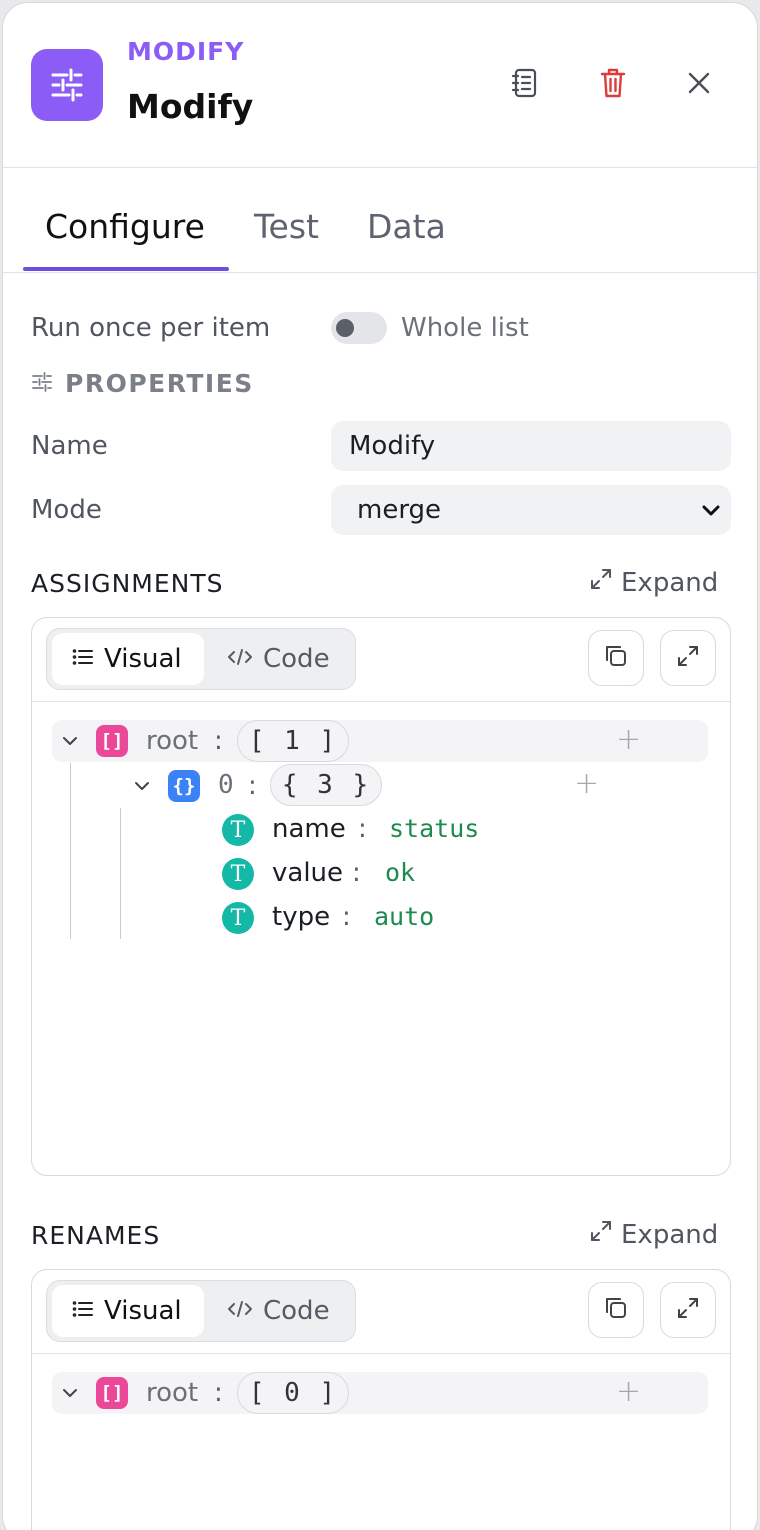 This screenshot has width=760, height=1530. I want to click on trash-icon, so click(613, 85).